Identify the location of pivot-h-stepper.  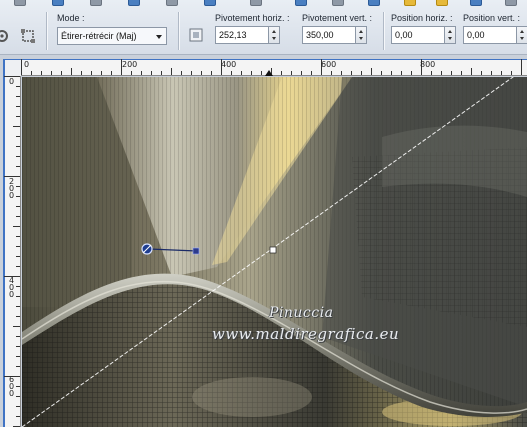
(274, 35).